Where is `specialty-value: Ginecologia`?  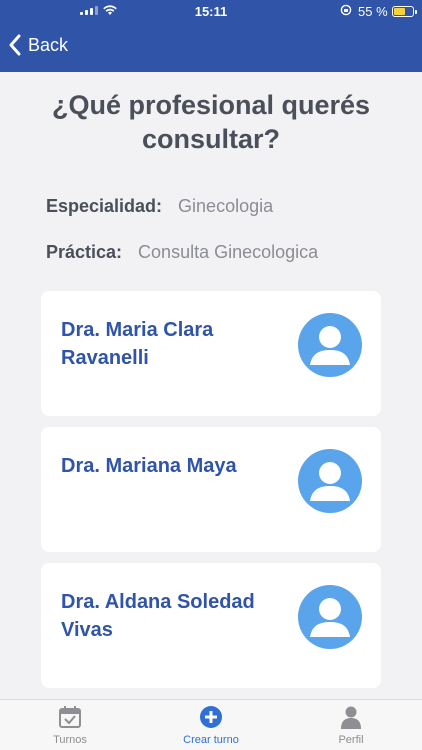
specialty-value: Ginecologia is located at coordinates (226, 206).